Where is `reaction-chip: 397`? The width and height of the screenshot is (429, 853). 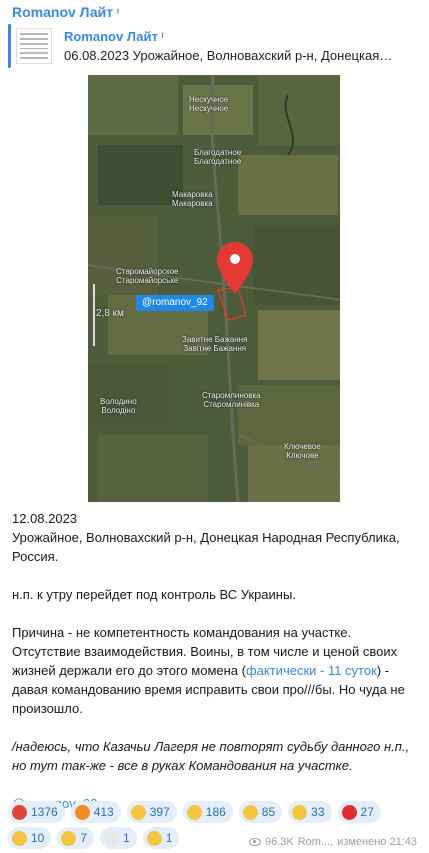
reaction-chip: 397 is located at coordinates (151, 812).